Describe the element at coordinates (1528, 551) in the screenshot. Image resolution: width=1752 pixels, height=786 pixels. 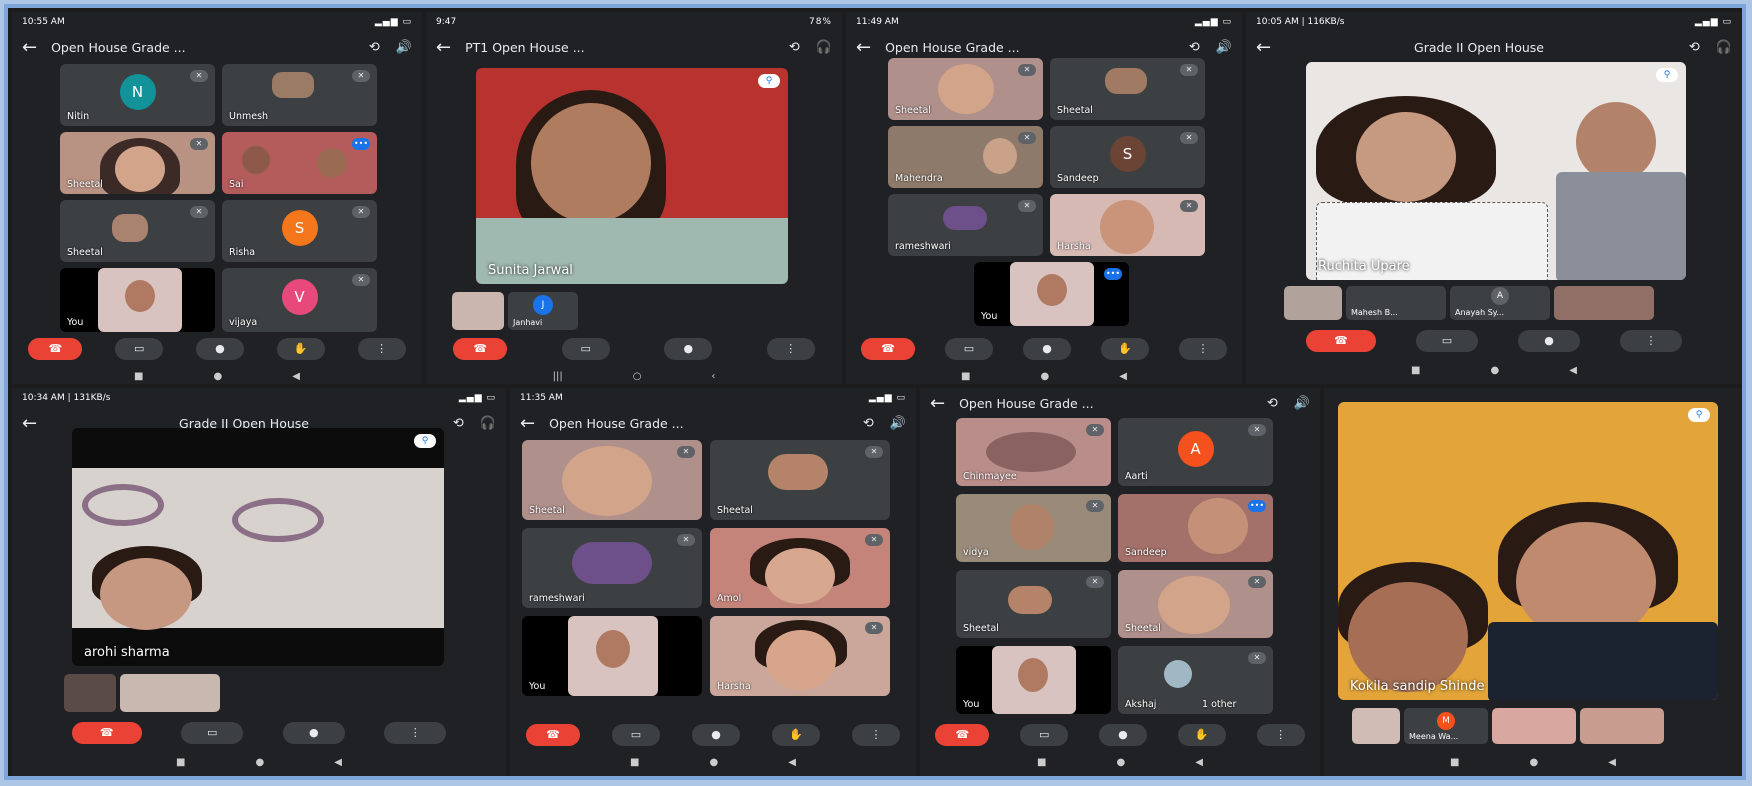
I see `main-video: ⚲ Kokila sandip Shinde` at that location.